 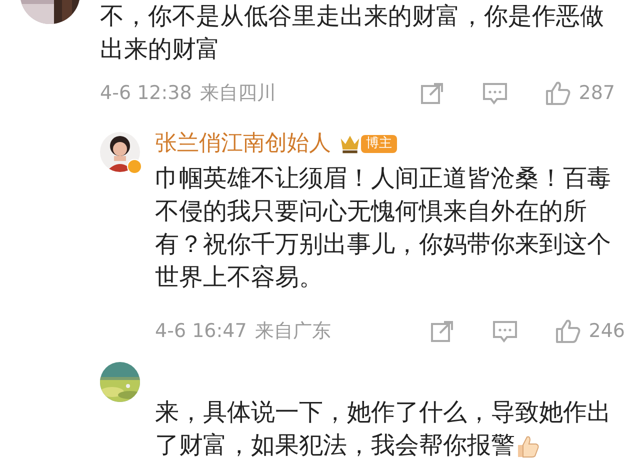 What do you see at coordinates (579, 93) in the screenshot?
I see `like-button: 287` at bounding box center [579, 93].